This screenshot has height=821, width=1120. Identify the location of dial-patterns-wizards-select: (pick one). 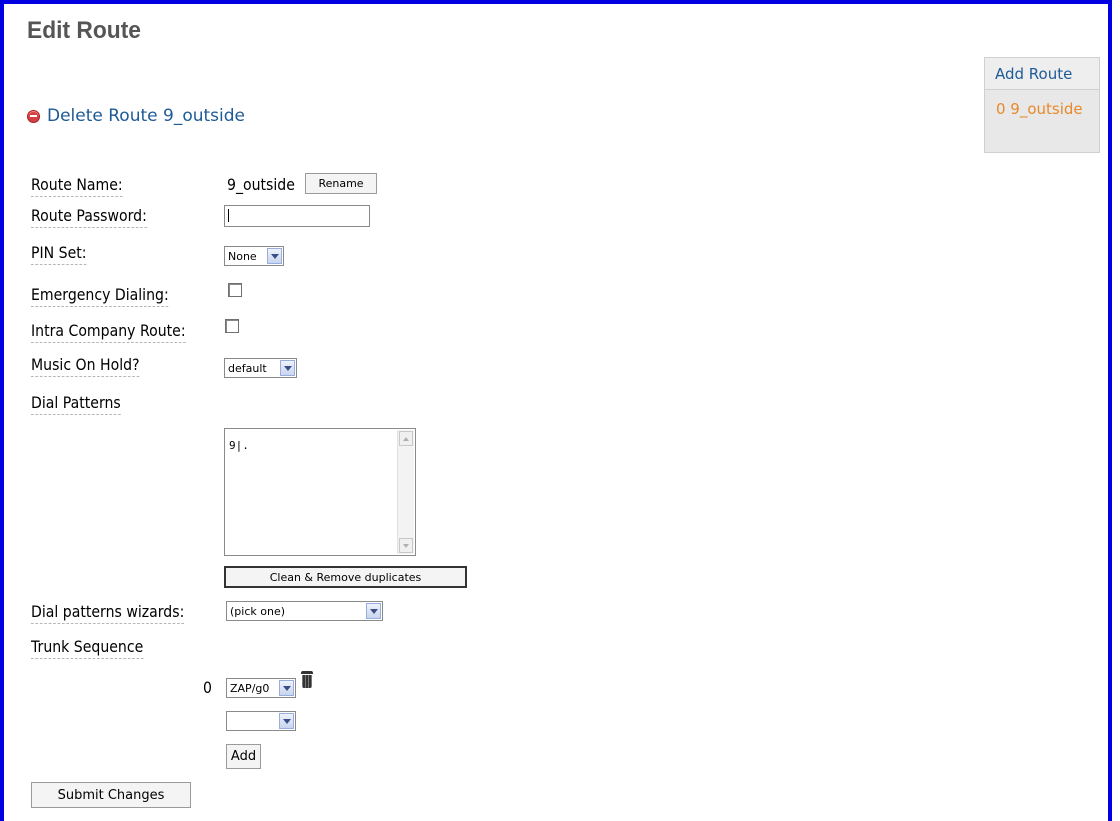
(304, 611).